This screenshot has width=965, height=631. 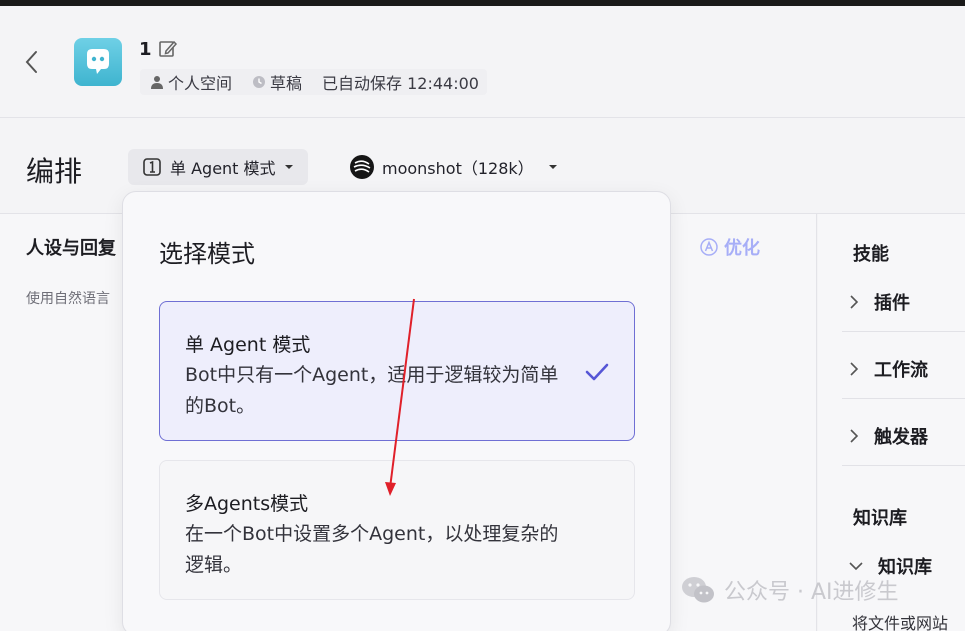 What do you see at coordinates (223, 168) in the screenshot?
I see `mode-select-label: 单 Agent 模式` at bounding box center [223, 168].